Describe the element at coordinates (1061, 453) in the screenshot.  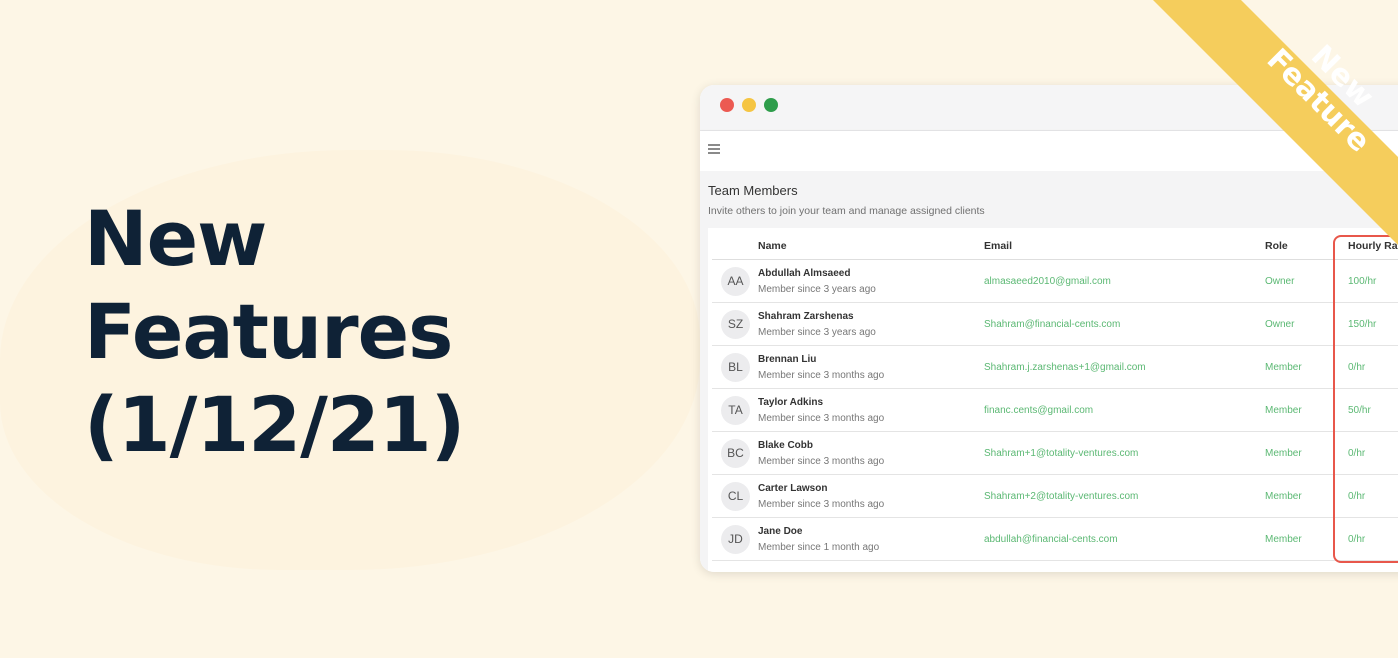
I see `member-email: Shahram+1@totality-ventures.com` at that location.